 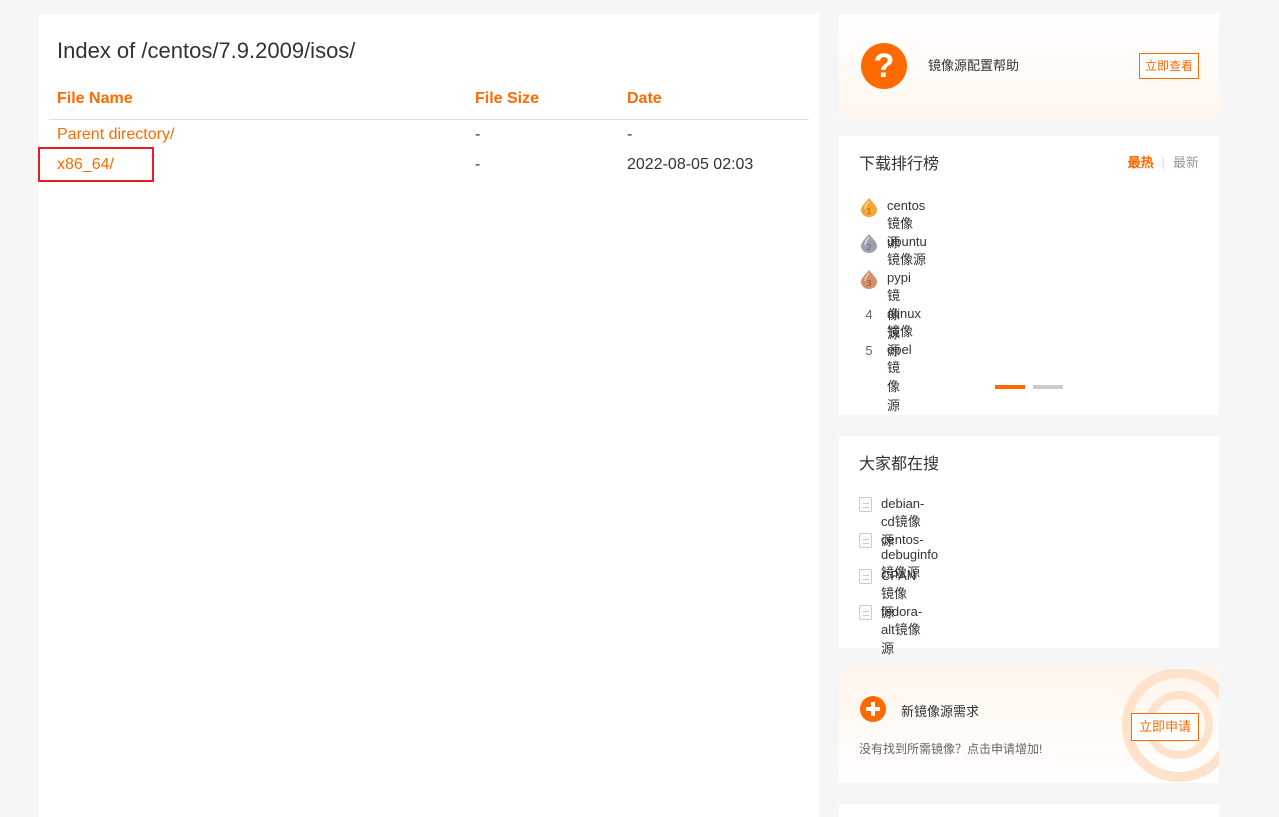 What do you see at coordinates (630, 134) in the screenshot?
I see `date-cell: -` at bounding box center [630, 134].